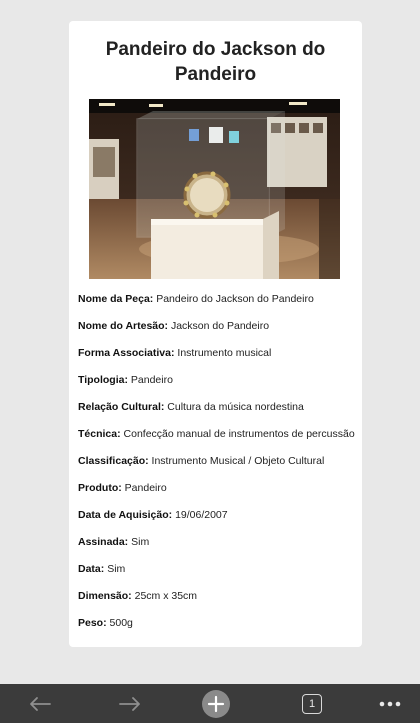 The height and width of the screenshot is (723, 420). I want to click on field-data-de-aquisicao: Data de Aquisição: 19/06/2007, so click(153, 515).